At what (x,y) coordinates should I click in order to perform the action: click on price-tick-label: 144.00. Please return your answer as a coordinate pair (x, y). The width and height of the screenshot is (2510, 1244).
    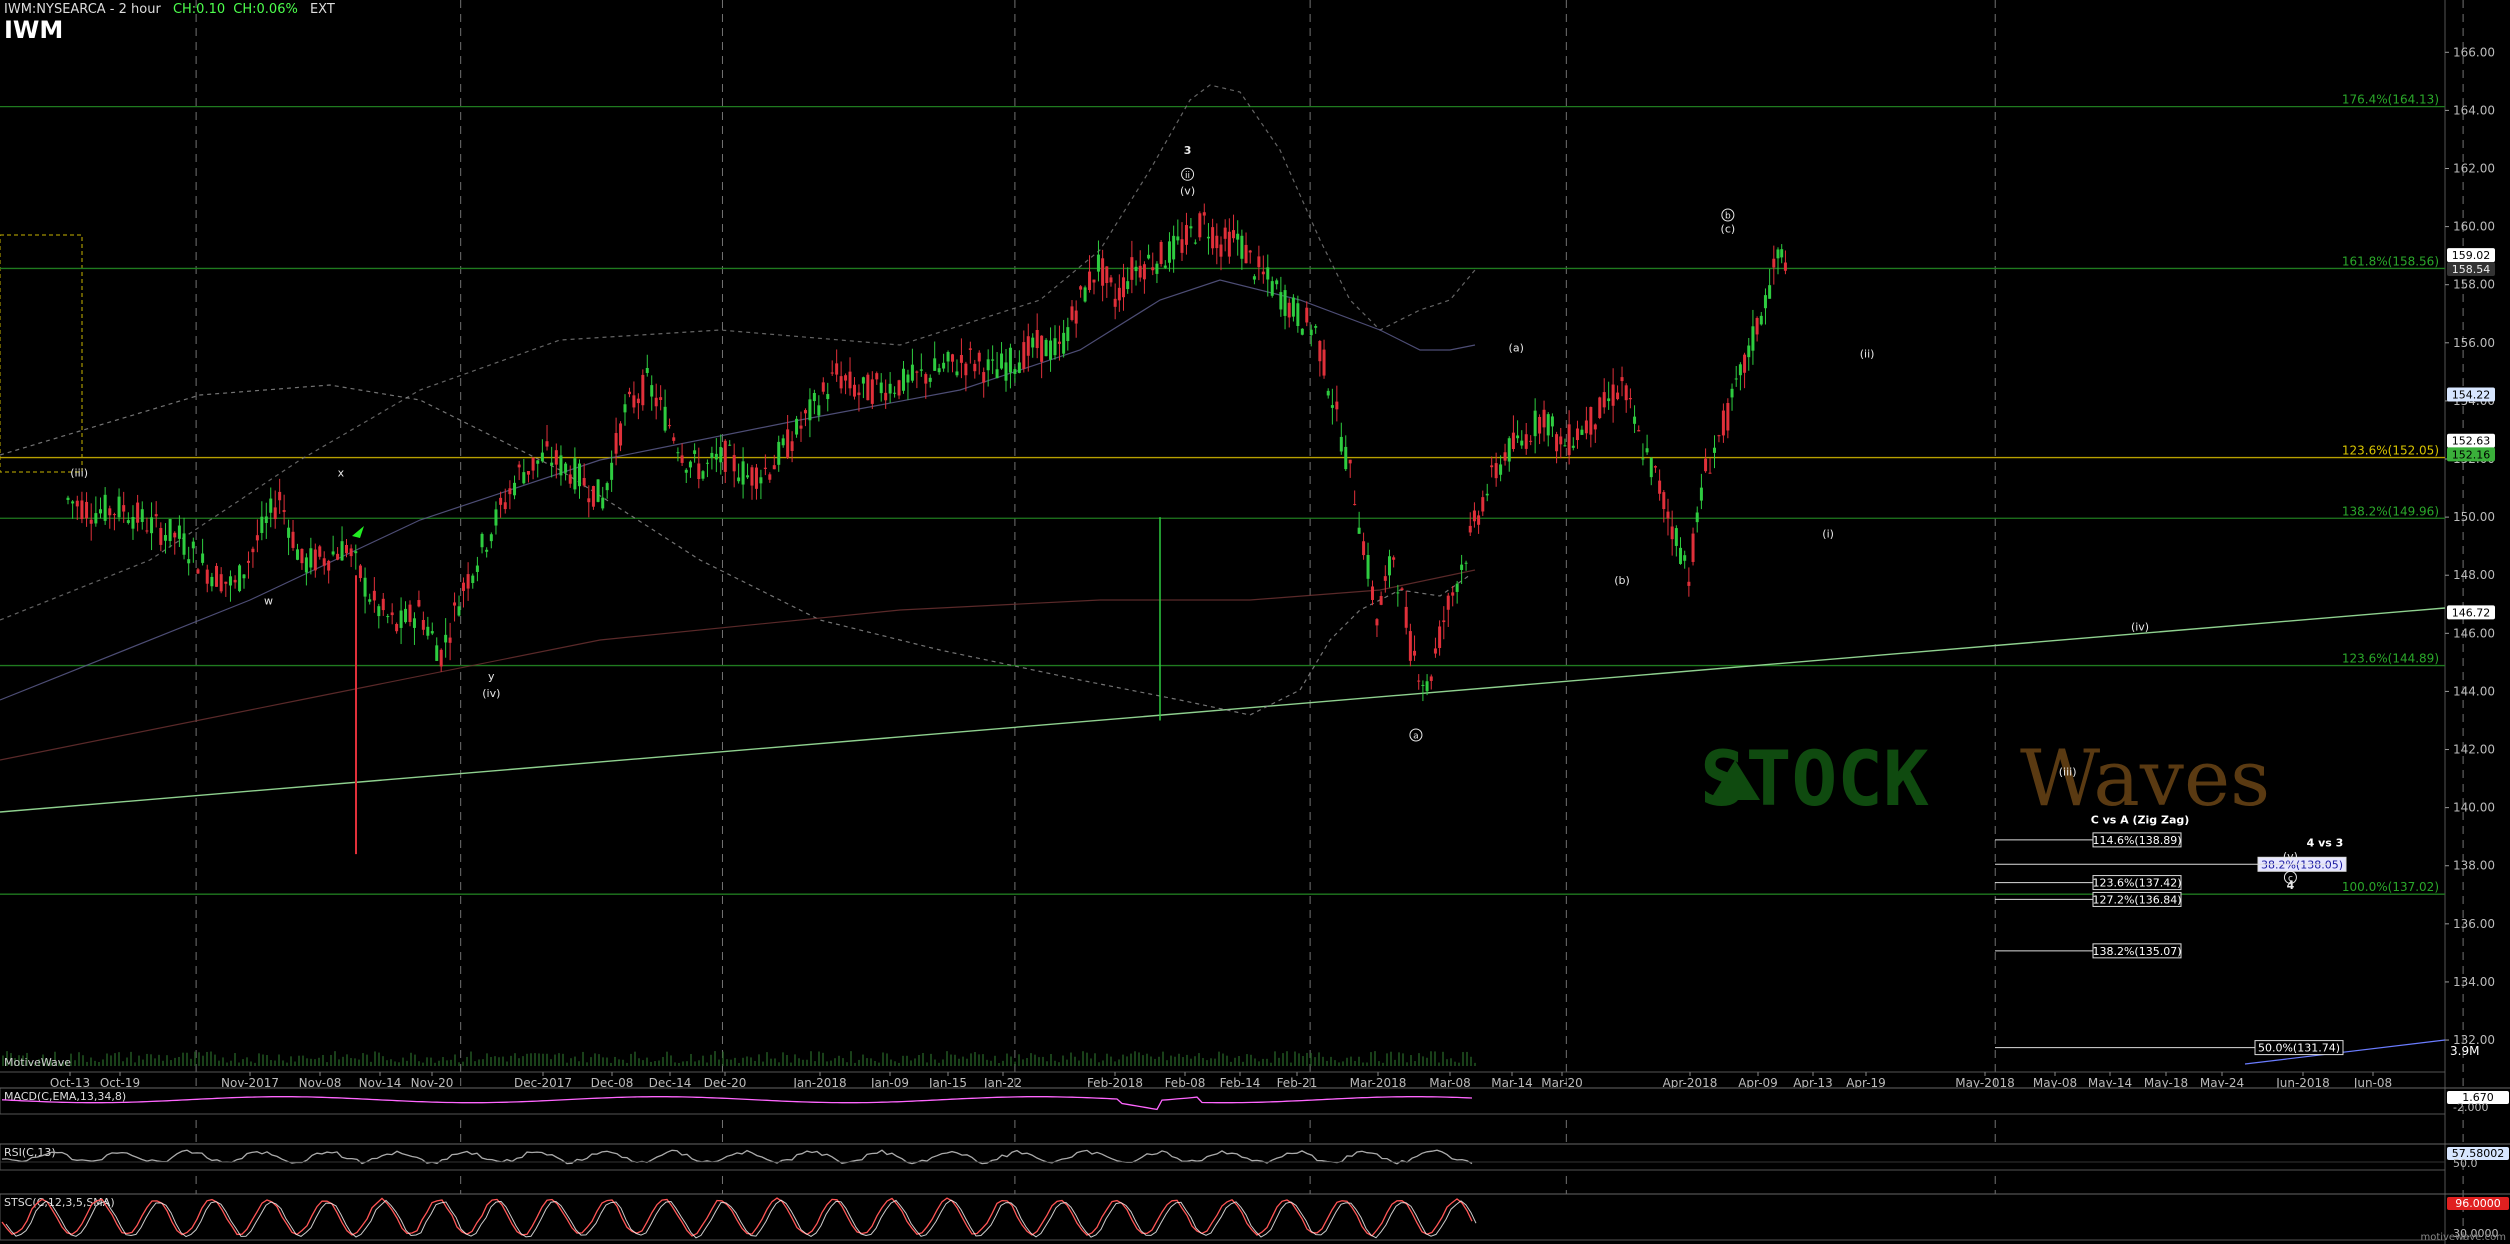
    Looking at the image, I should click on (2474, 691).